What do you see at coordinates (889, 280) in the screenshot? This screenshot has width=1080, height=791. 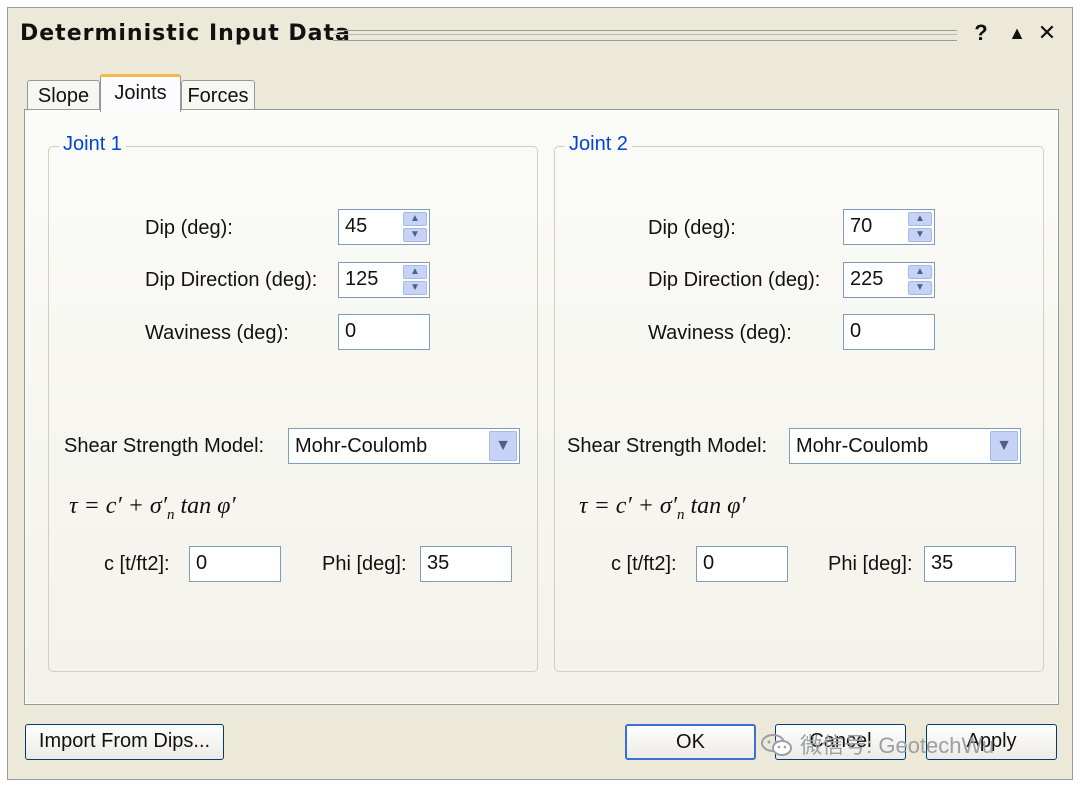 I see `joint2-dipdir-input: 225 ▲ ▼` at bounding box center [889, 280].